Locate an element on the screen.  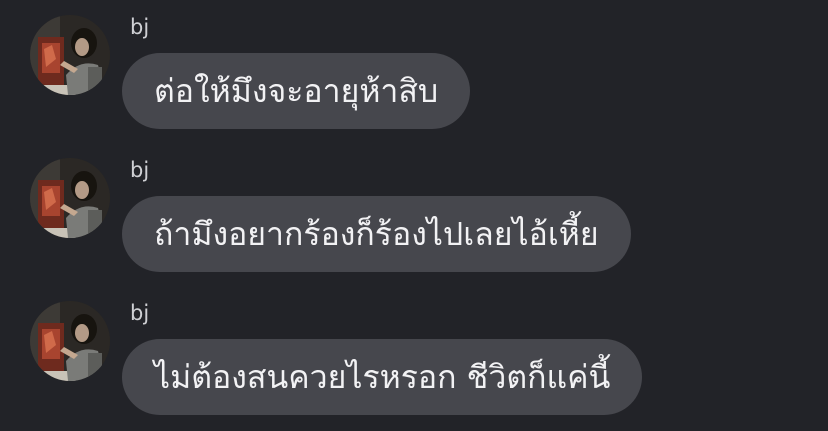
message-text: ต่อให้มึงจะอายุห้าสิบ is located at coordinates (296, 91).